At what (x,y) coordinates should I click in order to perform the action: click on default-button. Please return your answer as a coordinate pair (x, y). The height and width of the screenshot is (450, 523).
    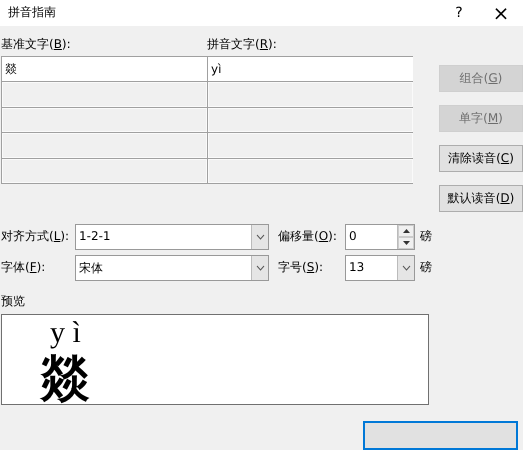
    Looking at the image, I should click on (440, 435).